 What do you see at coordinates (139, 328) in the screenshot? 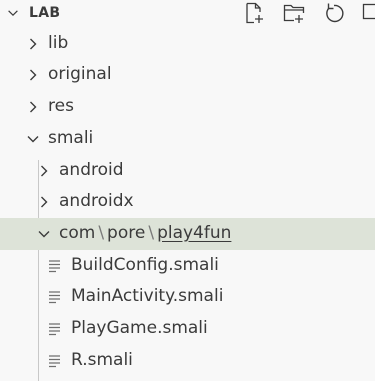
I see `tree-item-label: PlayGame.smali` at bounding box center [139, 328].